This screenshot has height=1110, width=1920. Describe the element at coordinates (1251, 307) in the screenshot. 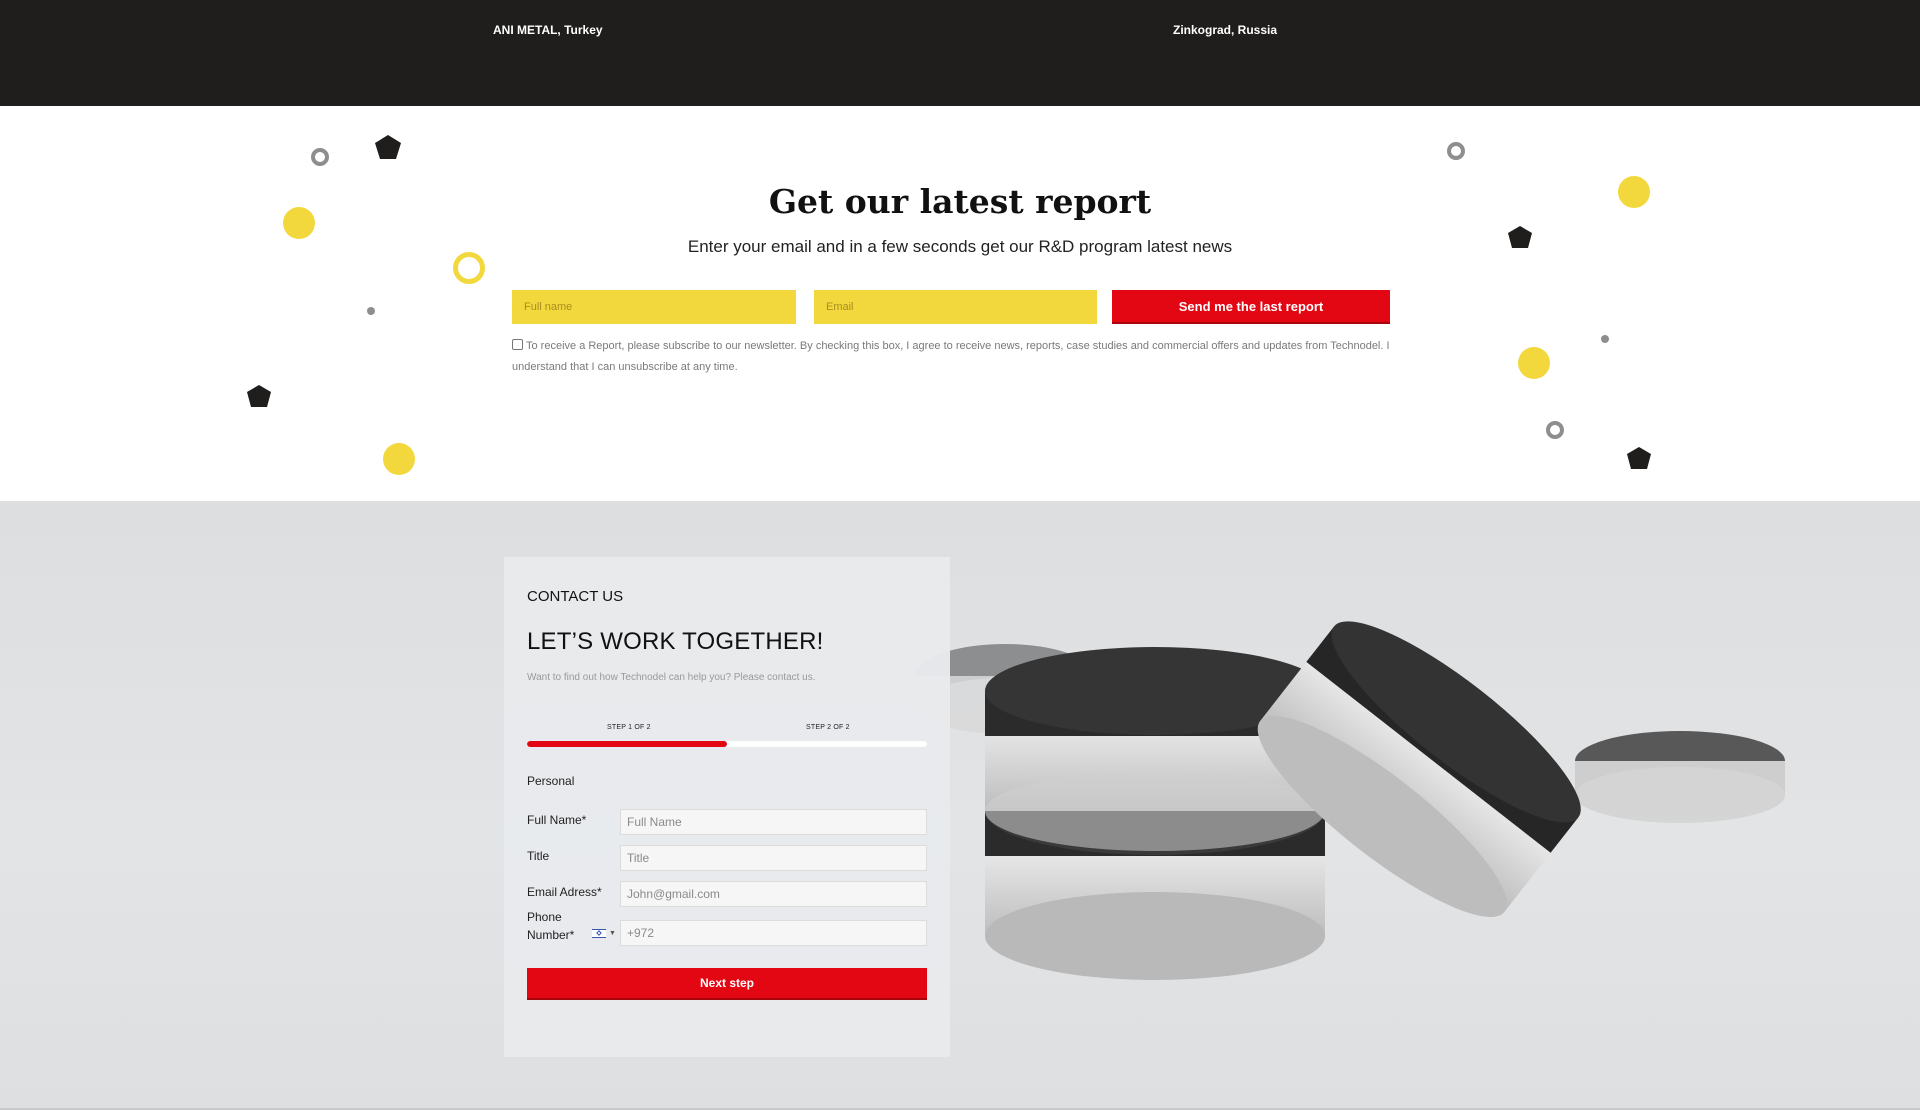

I see `send-report-button: Send me the last report` at that location.